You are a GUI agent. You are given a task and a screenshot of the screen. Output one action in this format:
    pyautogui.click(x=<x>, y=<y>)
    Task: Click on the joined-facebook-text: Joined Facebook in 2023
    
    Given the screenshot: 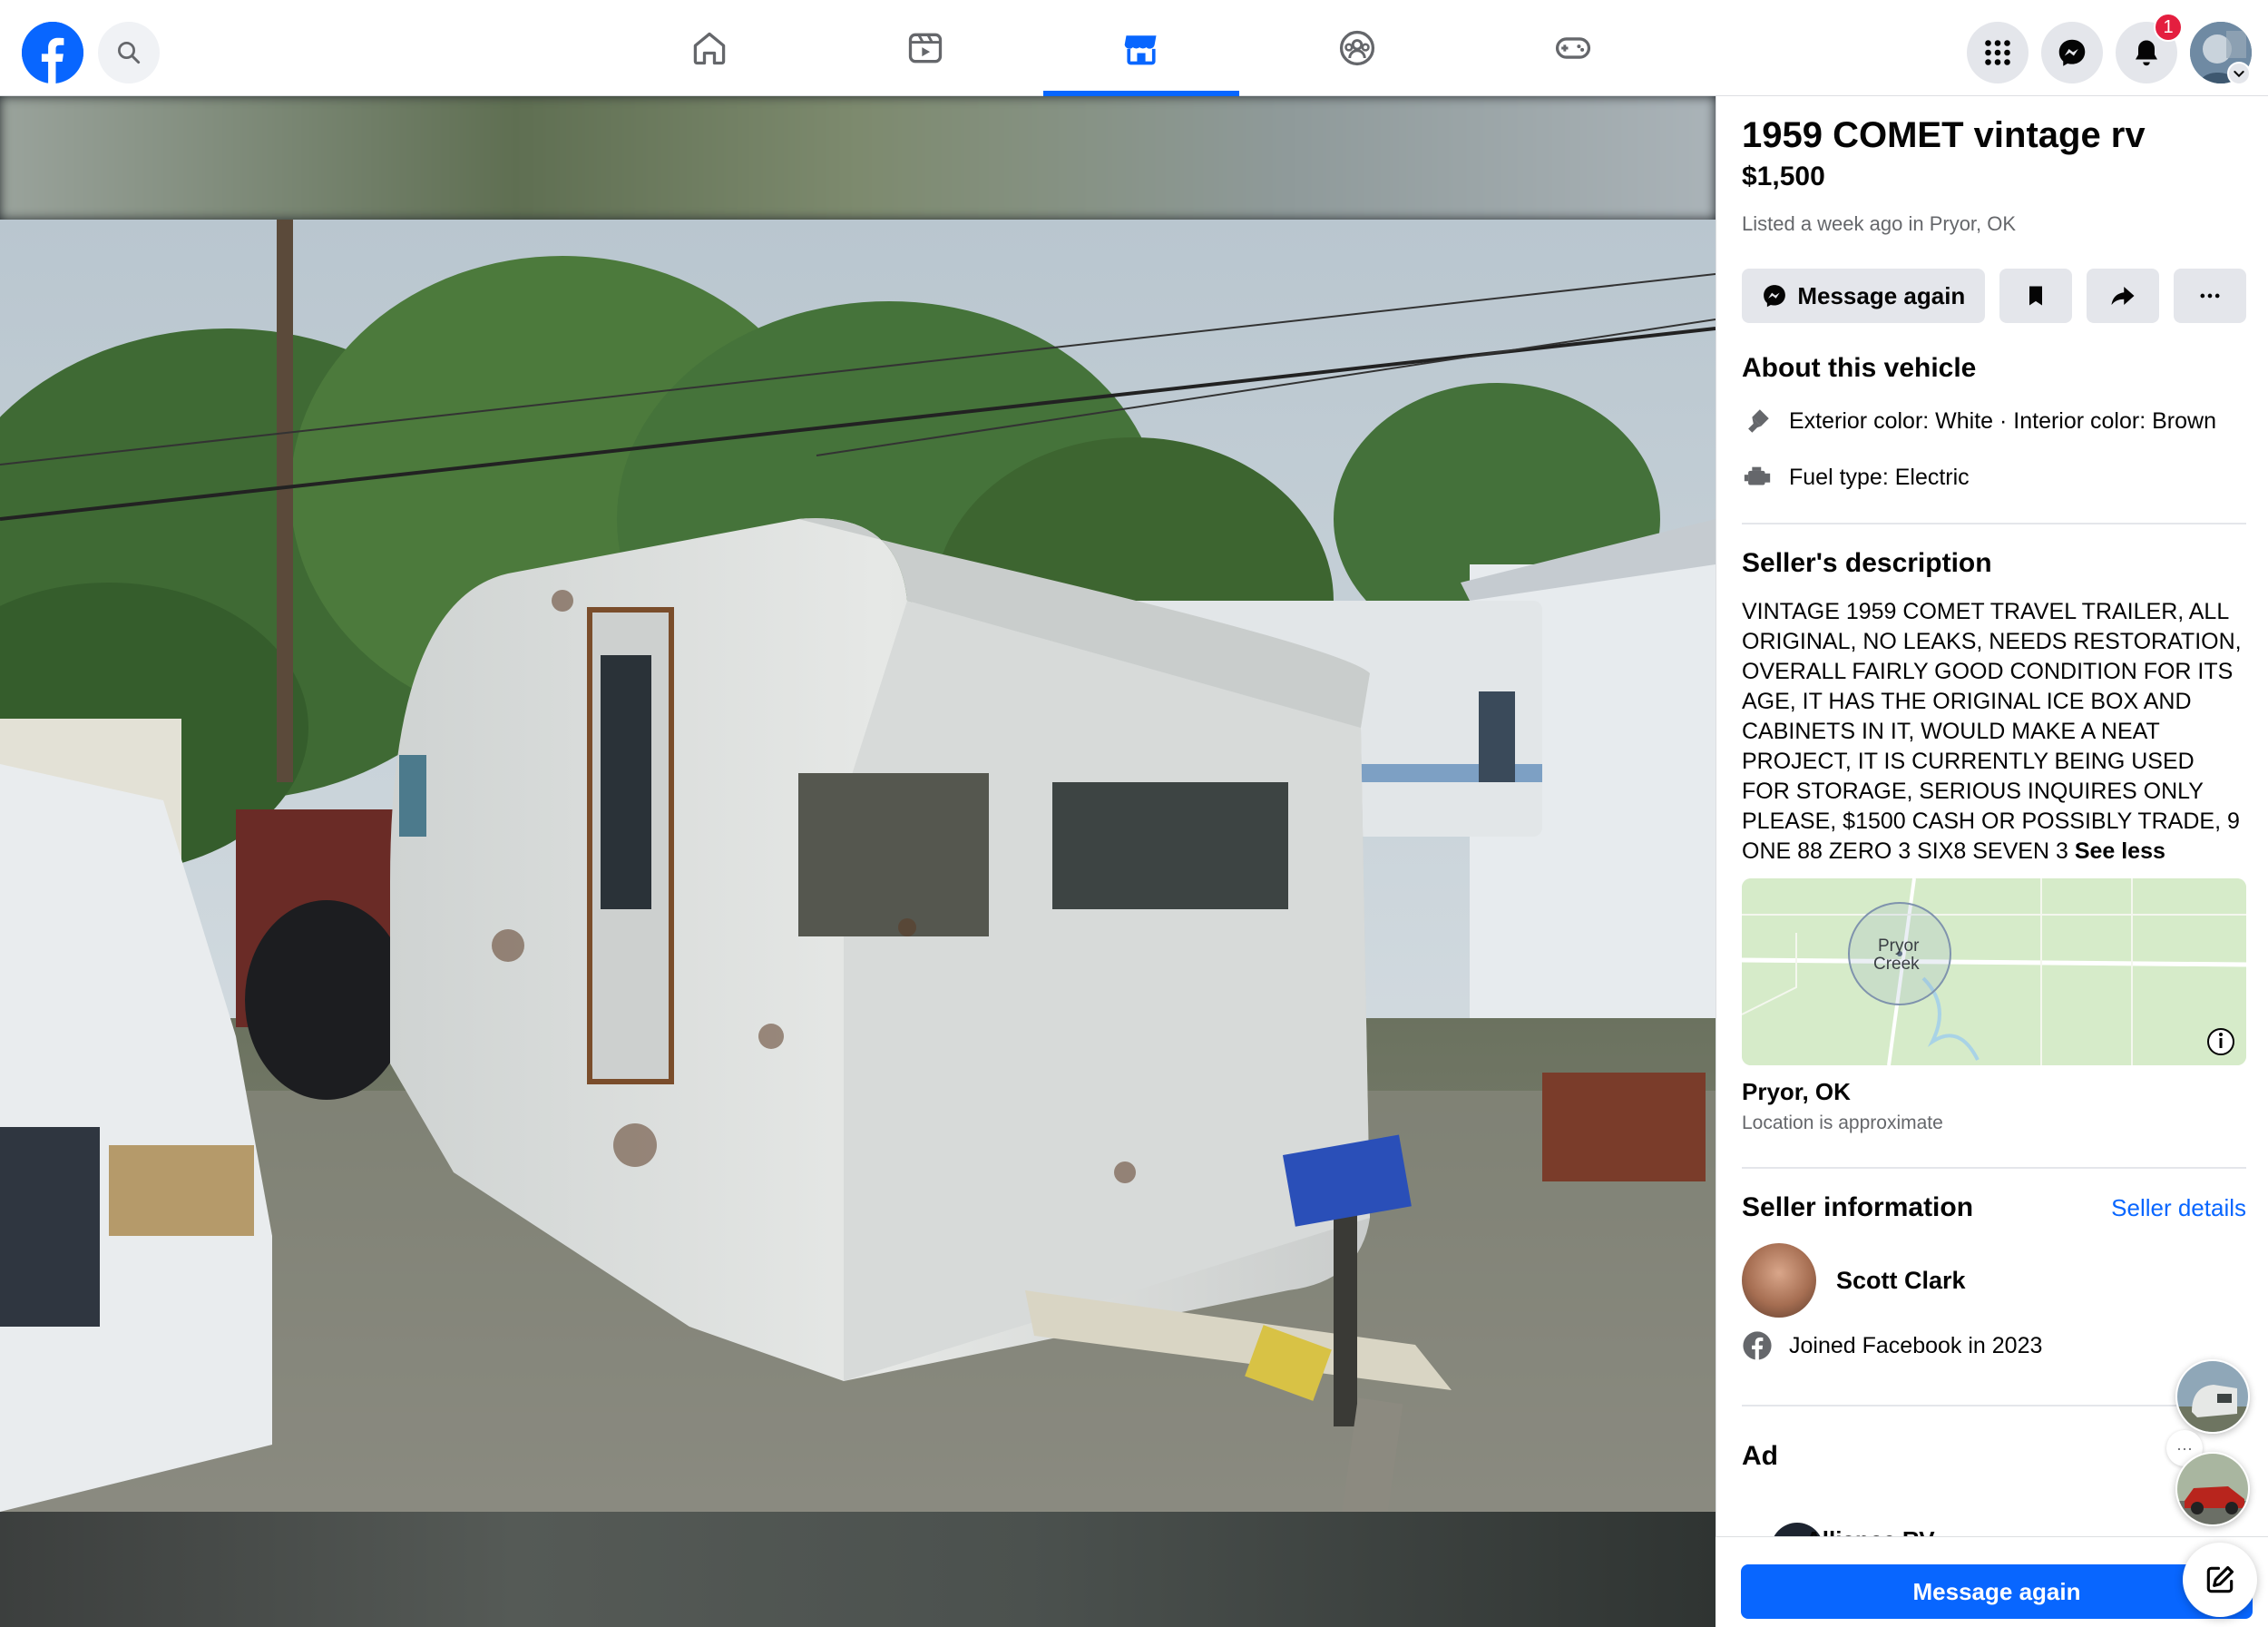 What is the action you would take?
    pyautogui.click(x=1916, y=1345)
    